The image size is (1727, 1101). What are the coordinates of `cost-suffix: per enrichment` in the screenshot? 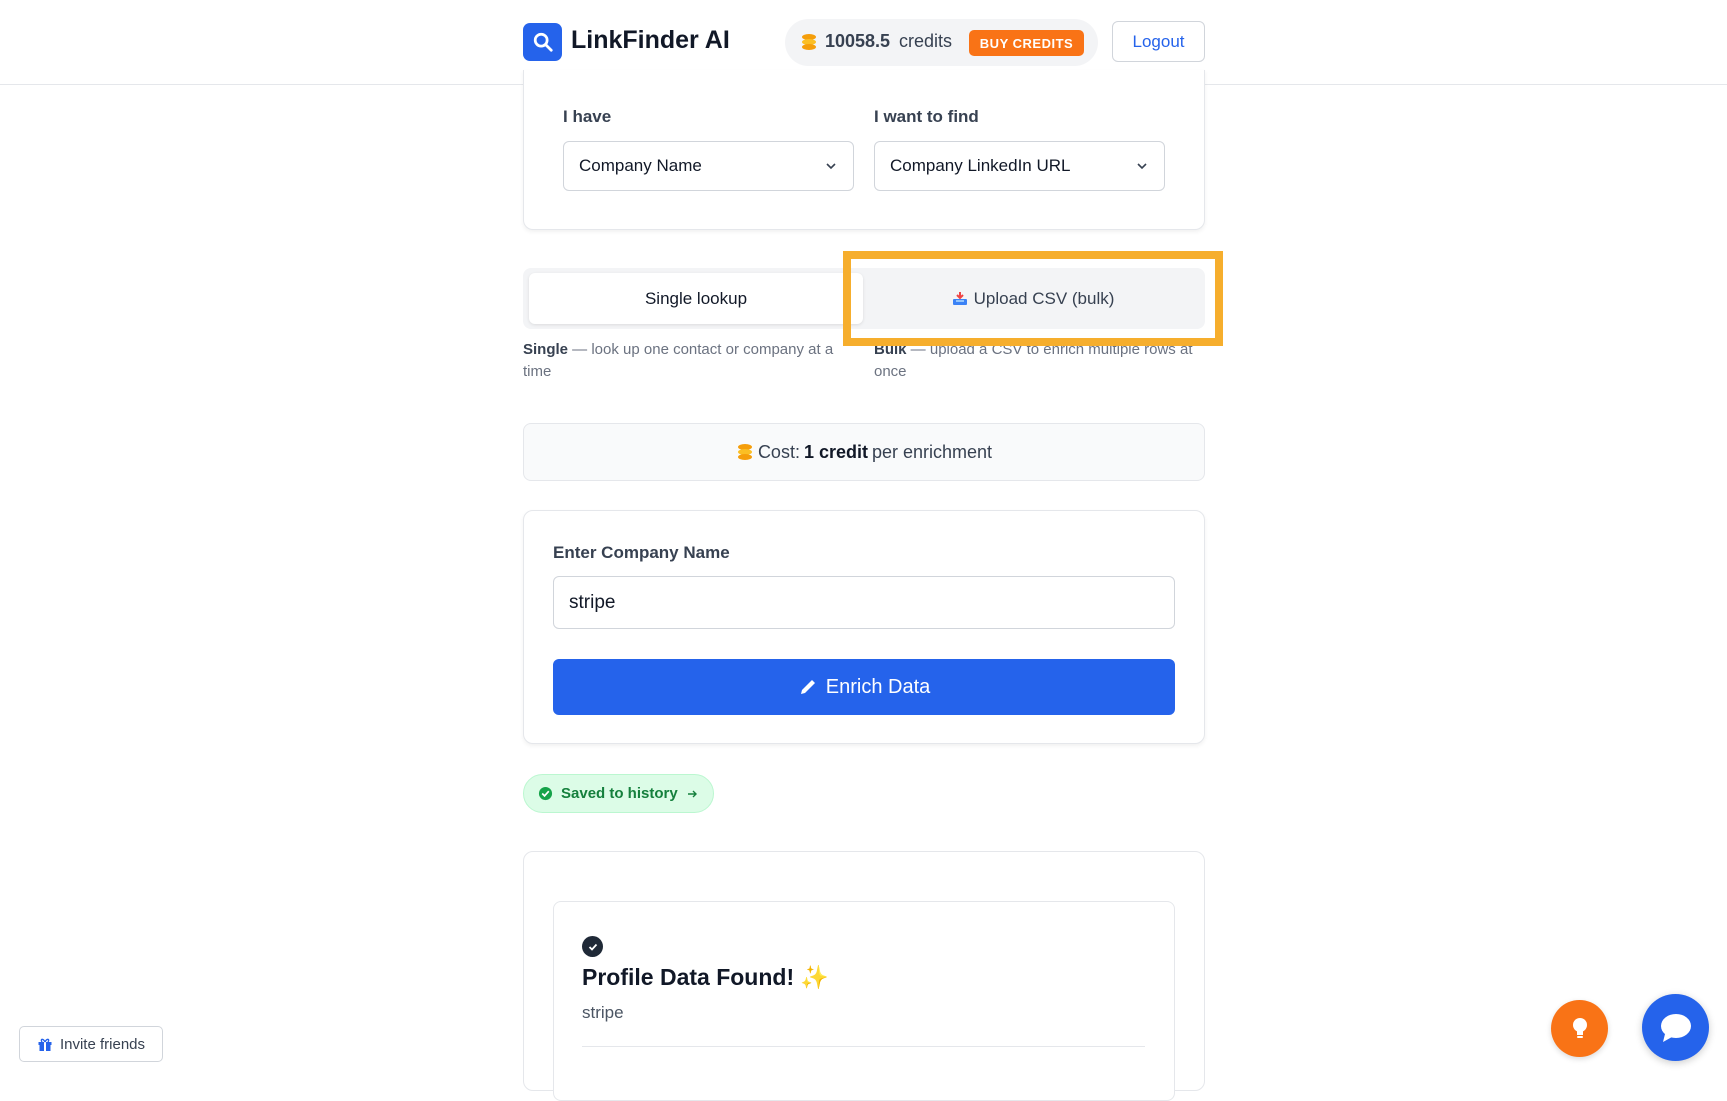 It's located at (932, 451).